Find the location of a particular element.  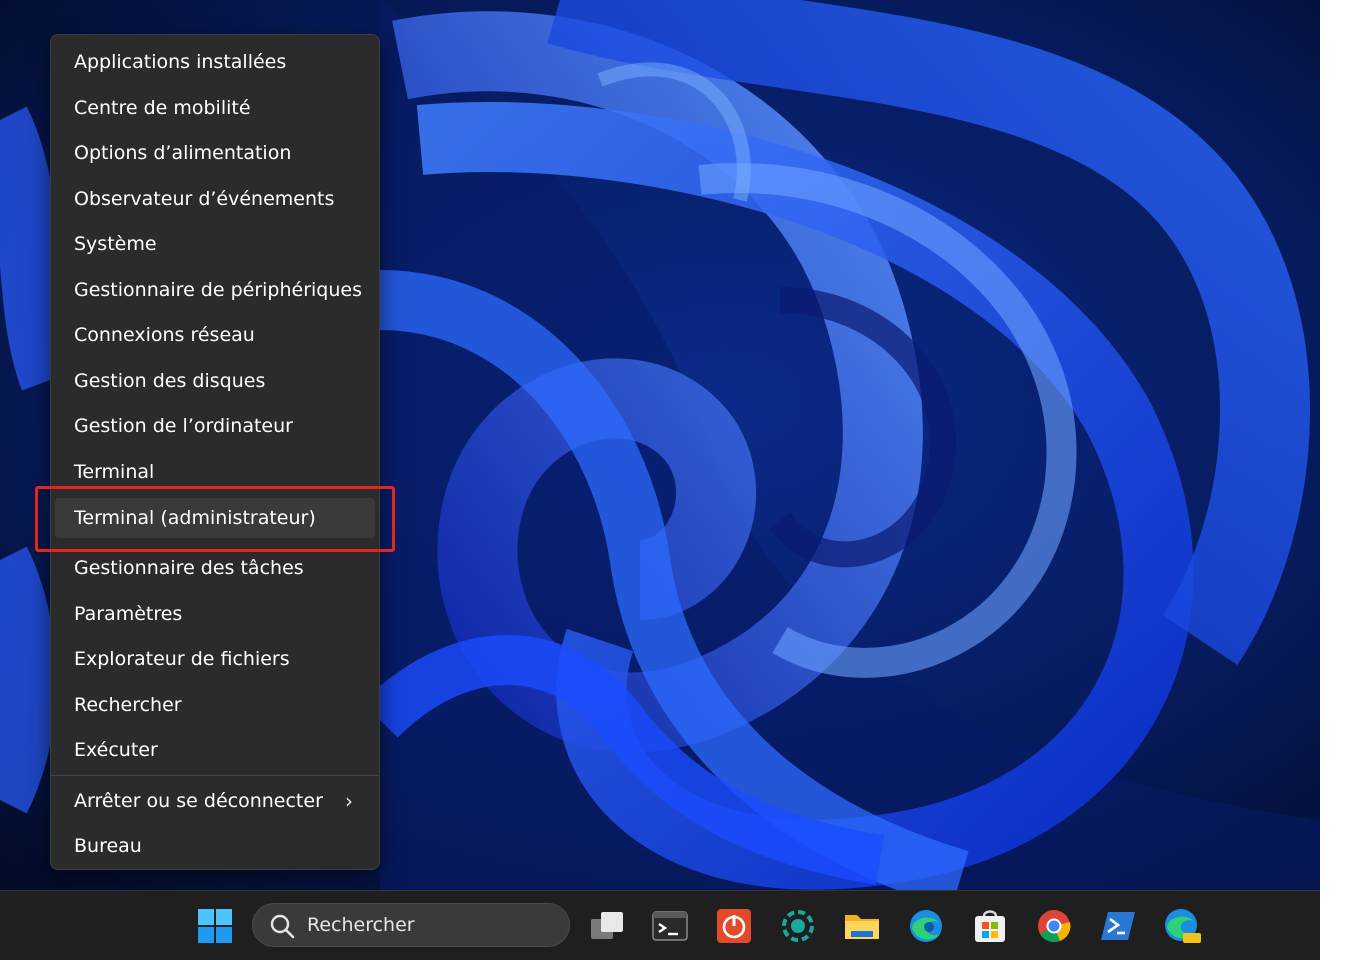

chevron-right-icon: › is located at coordinates (349, 801).